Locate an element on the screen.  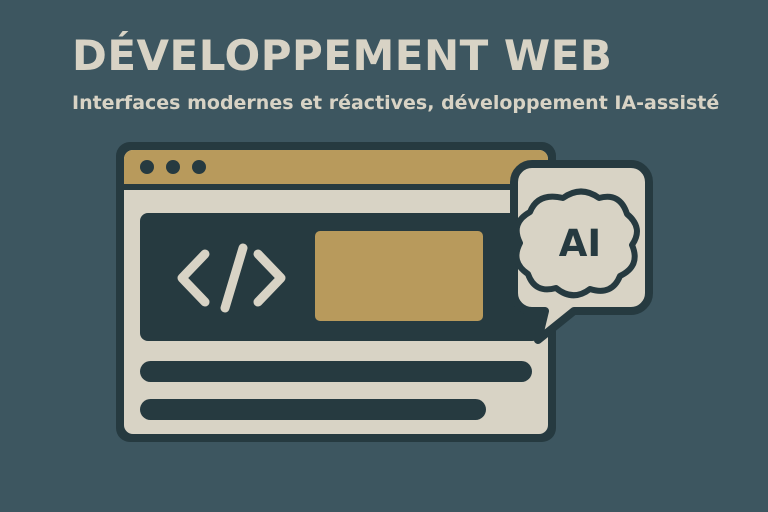
ai-brain-icon: AI is located at coordinates (576, 243).